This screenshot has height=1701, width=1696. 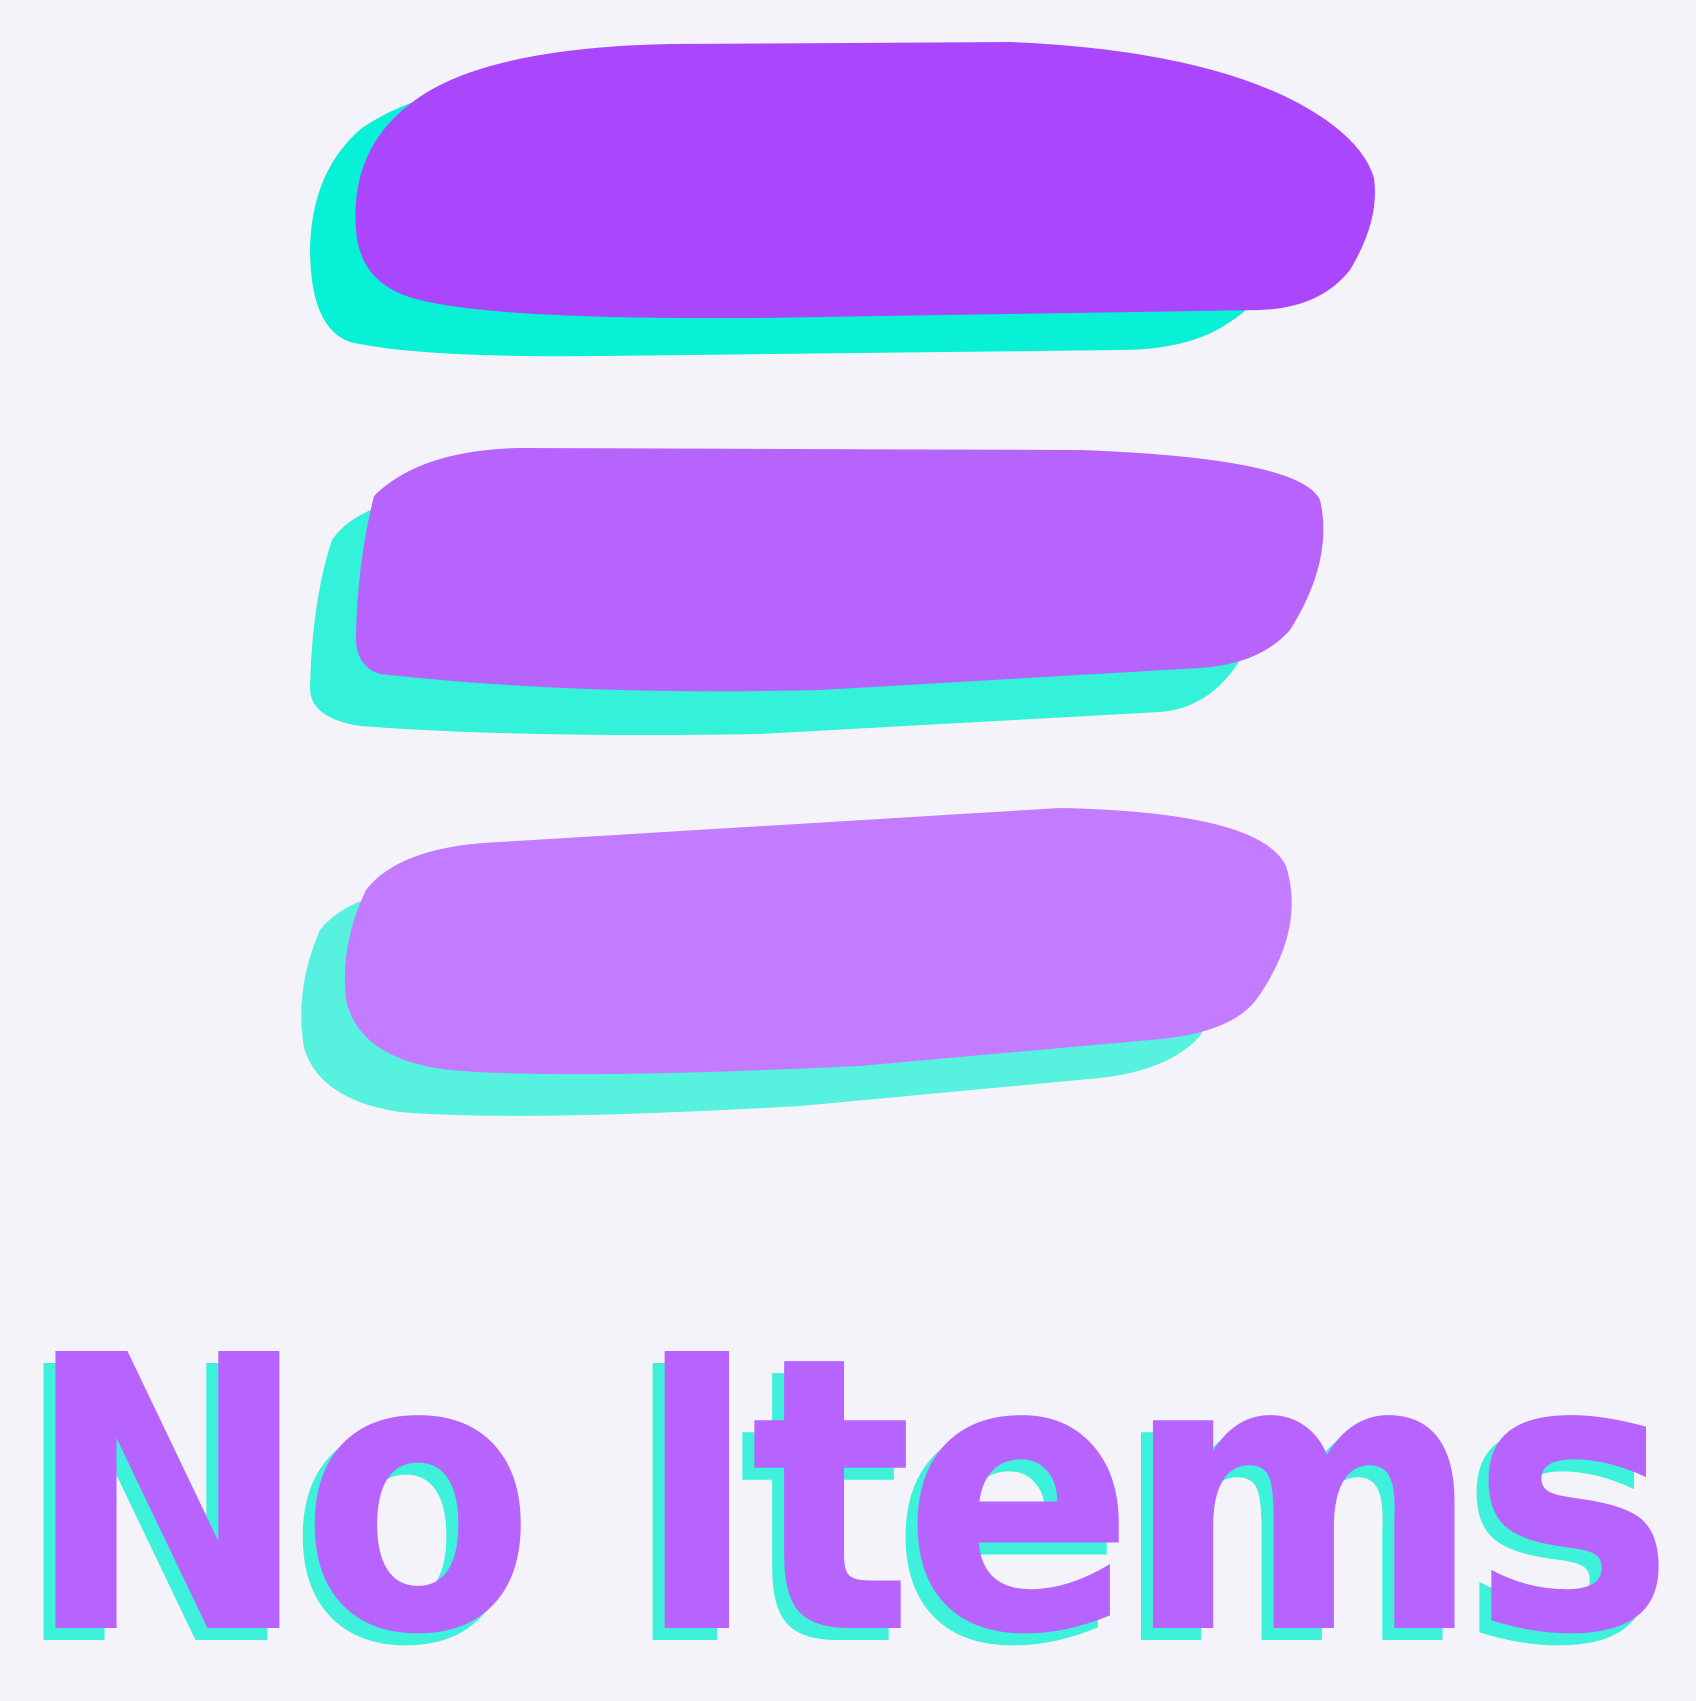 What do you see at coordinates (818, 941) in the screenshot?
I see `placeholder-bar-3-fill` at bounding box center [818, 941].